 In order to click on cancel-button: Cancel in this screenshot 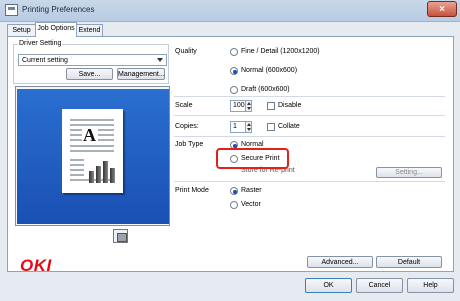, I will do `click(379, 285)`.